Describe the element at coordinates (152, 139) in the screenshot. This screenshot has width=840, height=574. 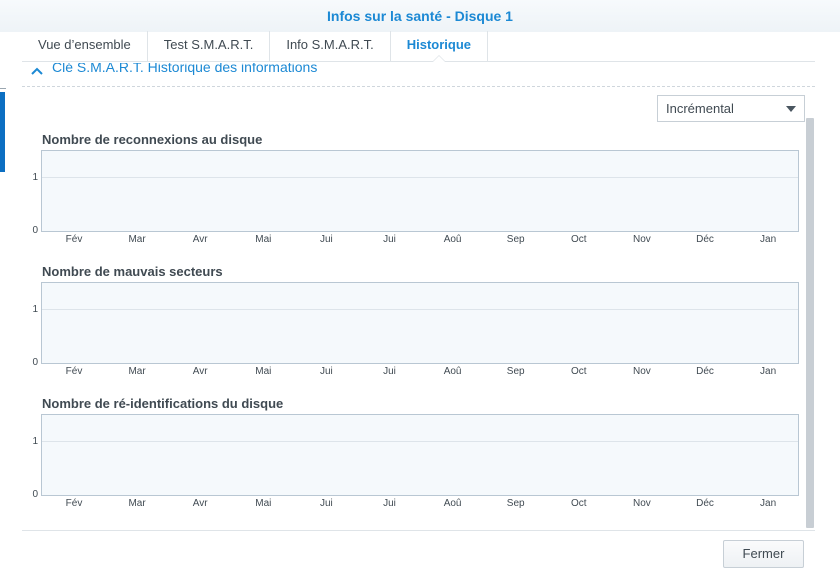
I see `chart-title: Nombre de reconnexions au disque` at that location.